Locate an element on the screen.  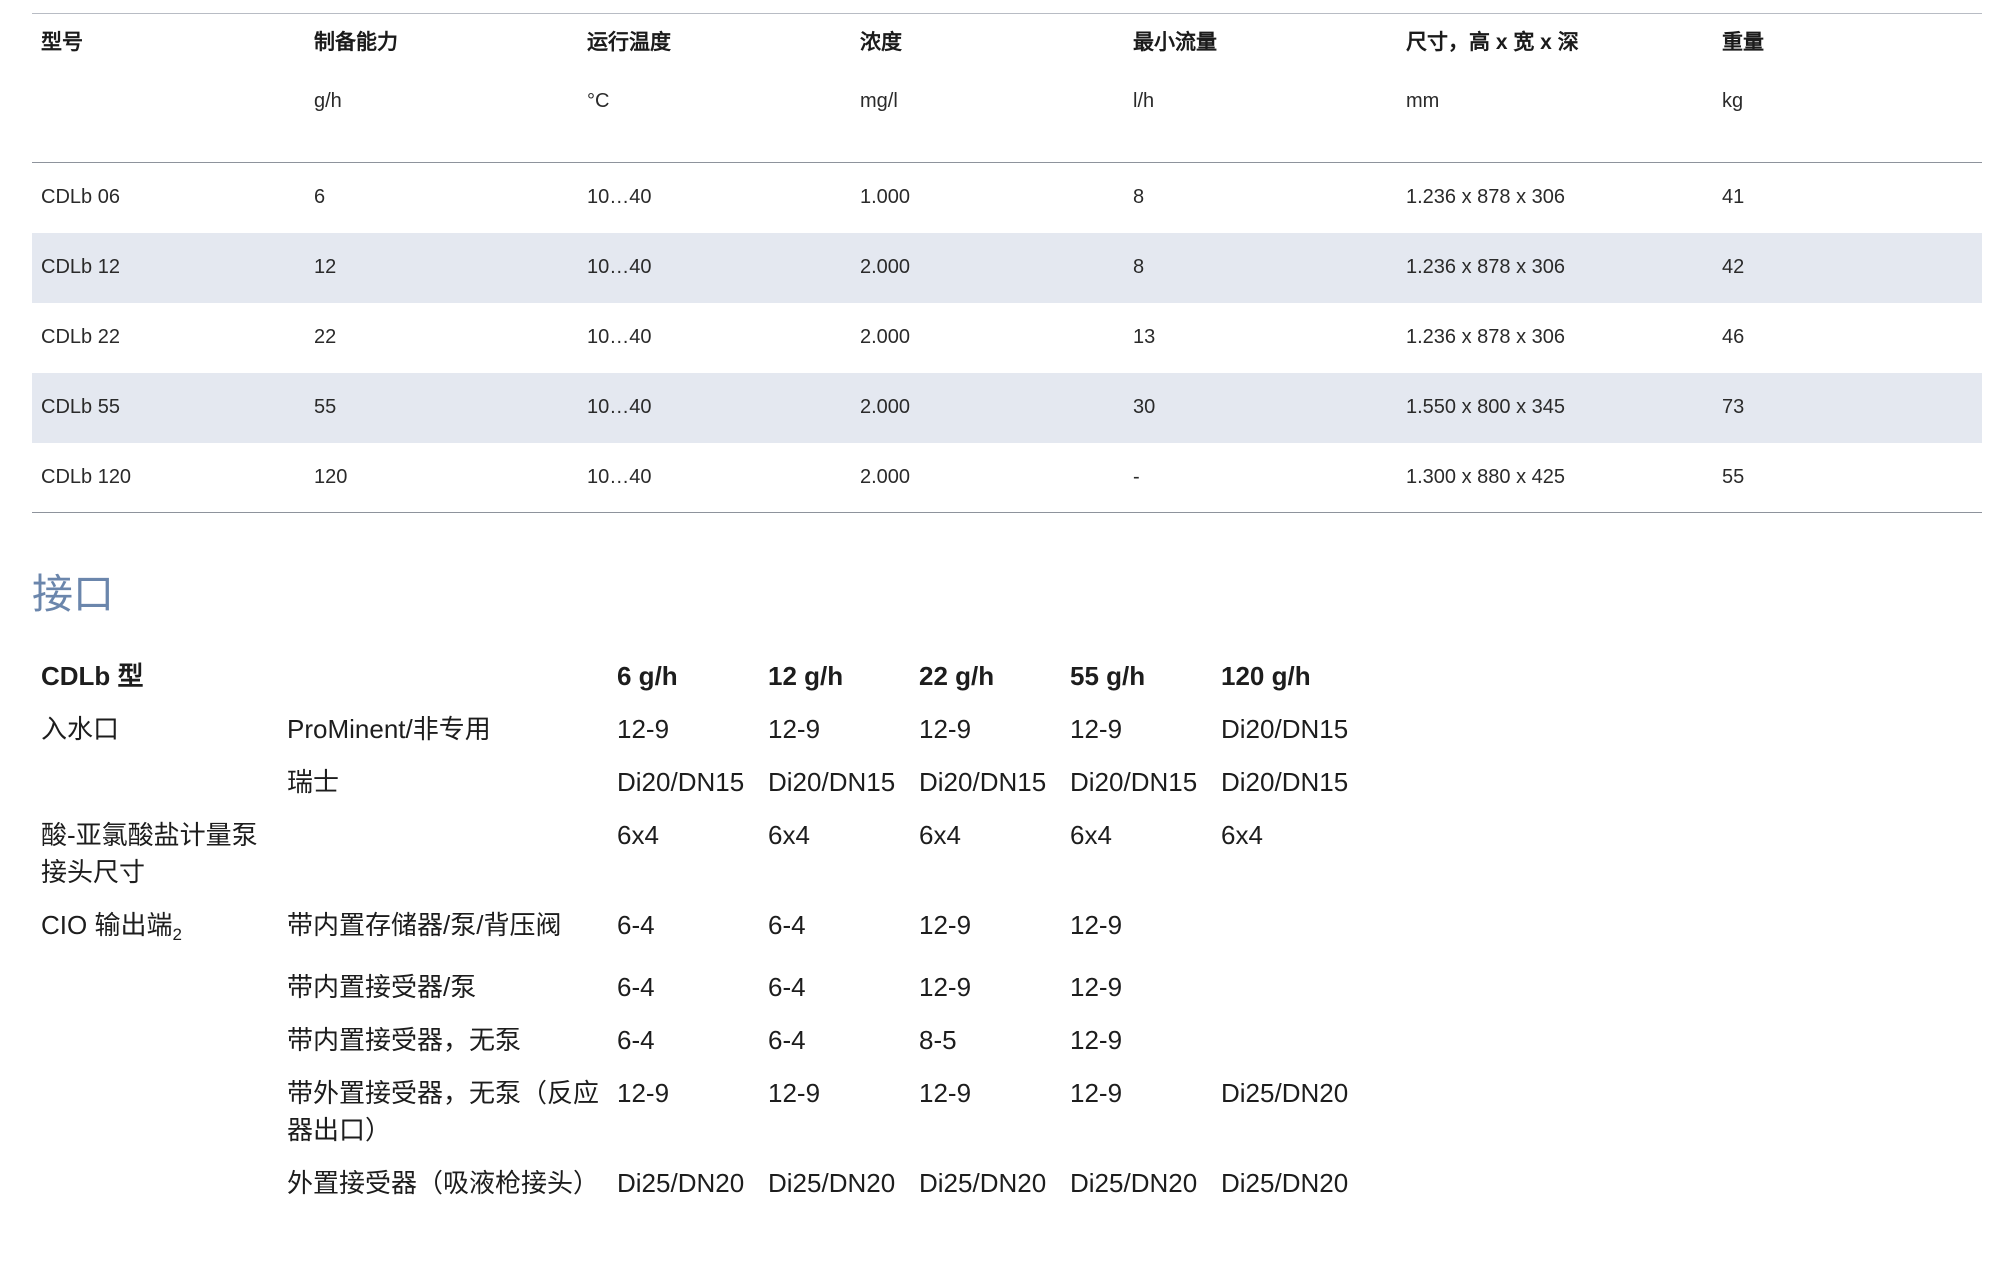
spec-header-concentration: 浓度 is located at coordinates (881, 42).